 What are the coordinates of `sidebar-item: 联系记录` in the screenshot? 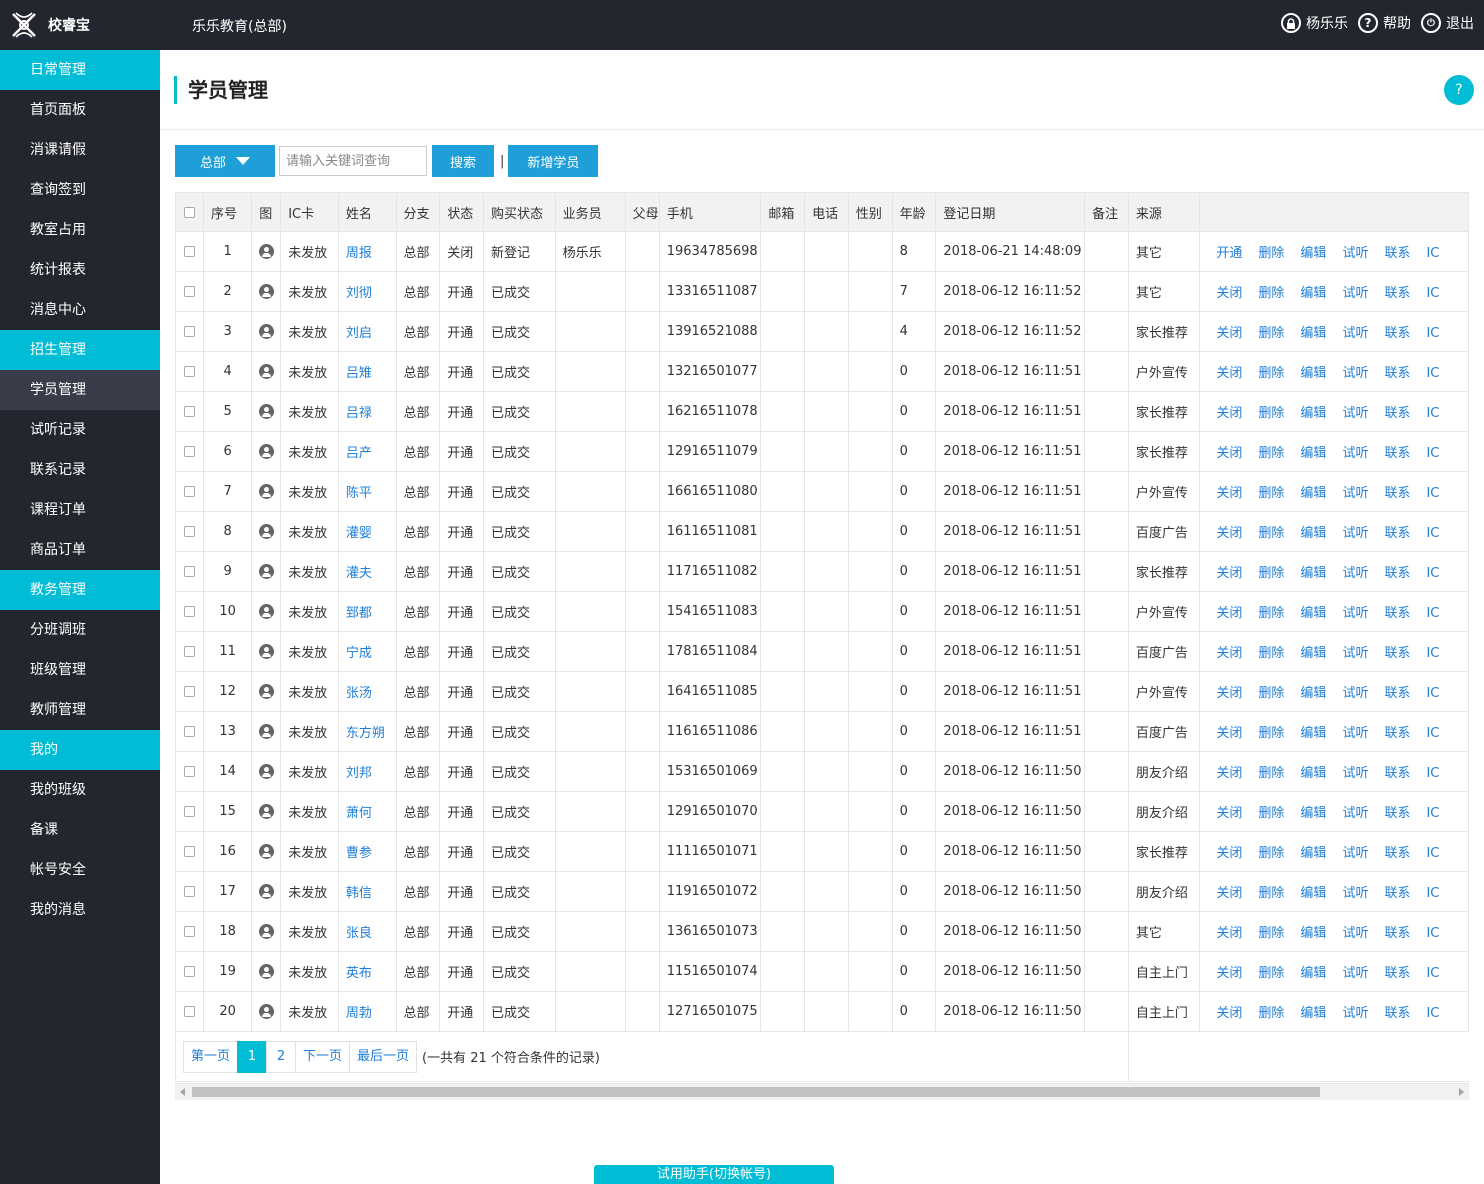 It's located at (80, 470).